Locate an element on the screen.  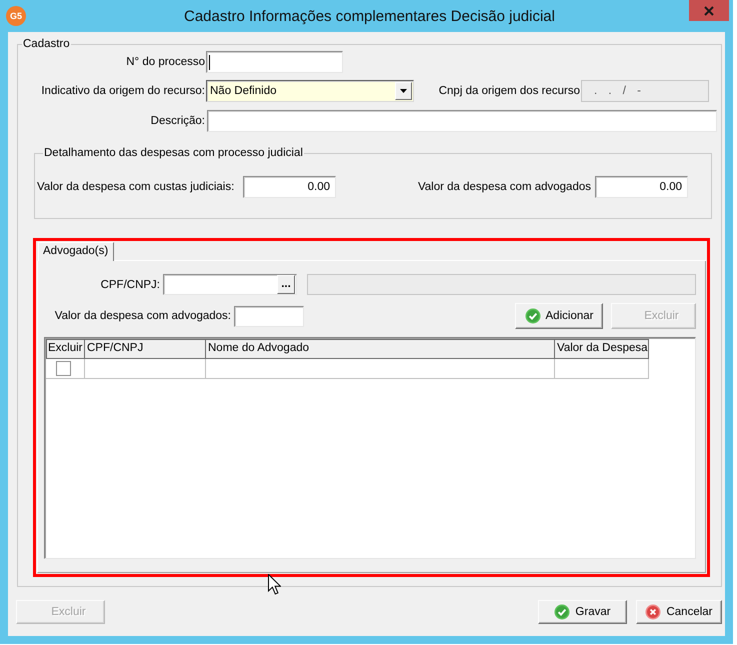
field-label: CPF/CNPJ: is located at coordinates (130, 284).